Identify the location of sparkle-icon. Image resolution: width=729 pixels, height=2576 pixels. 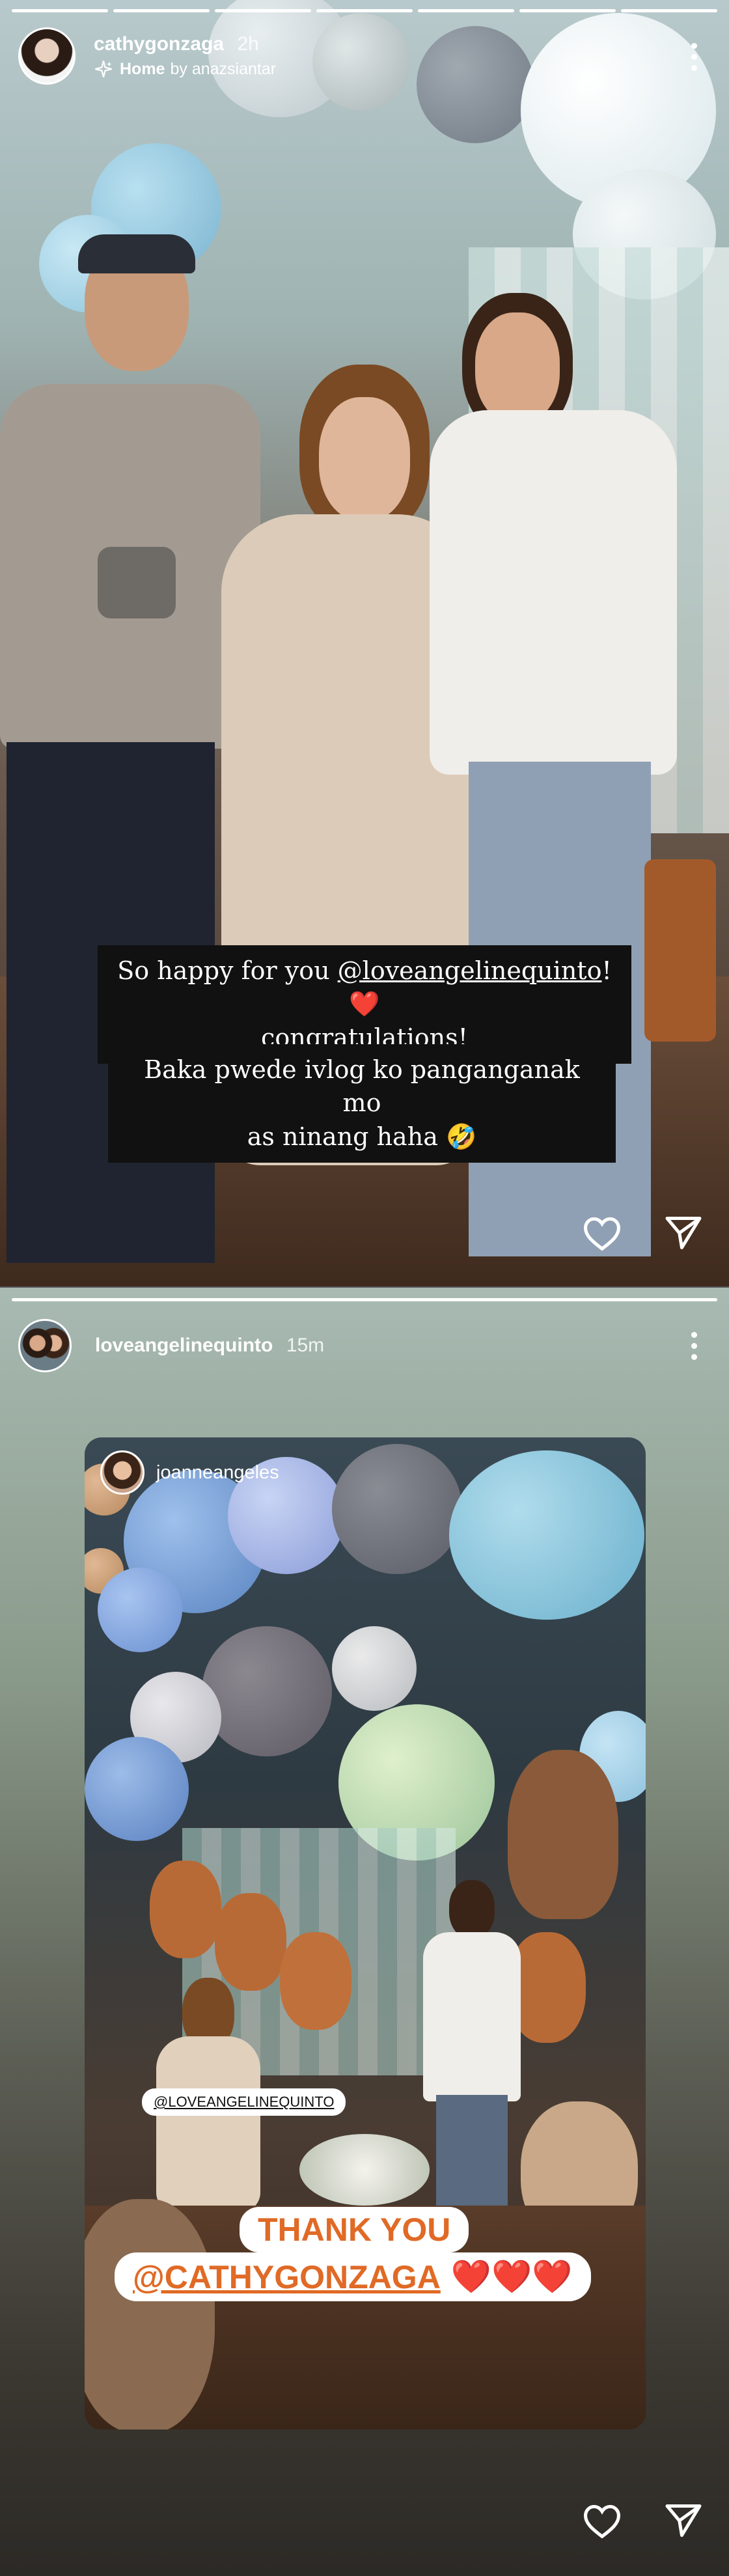
(104, 69).